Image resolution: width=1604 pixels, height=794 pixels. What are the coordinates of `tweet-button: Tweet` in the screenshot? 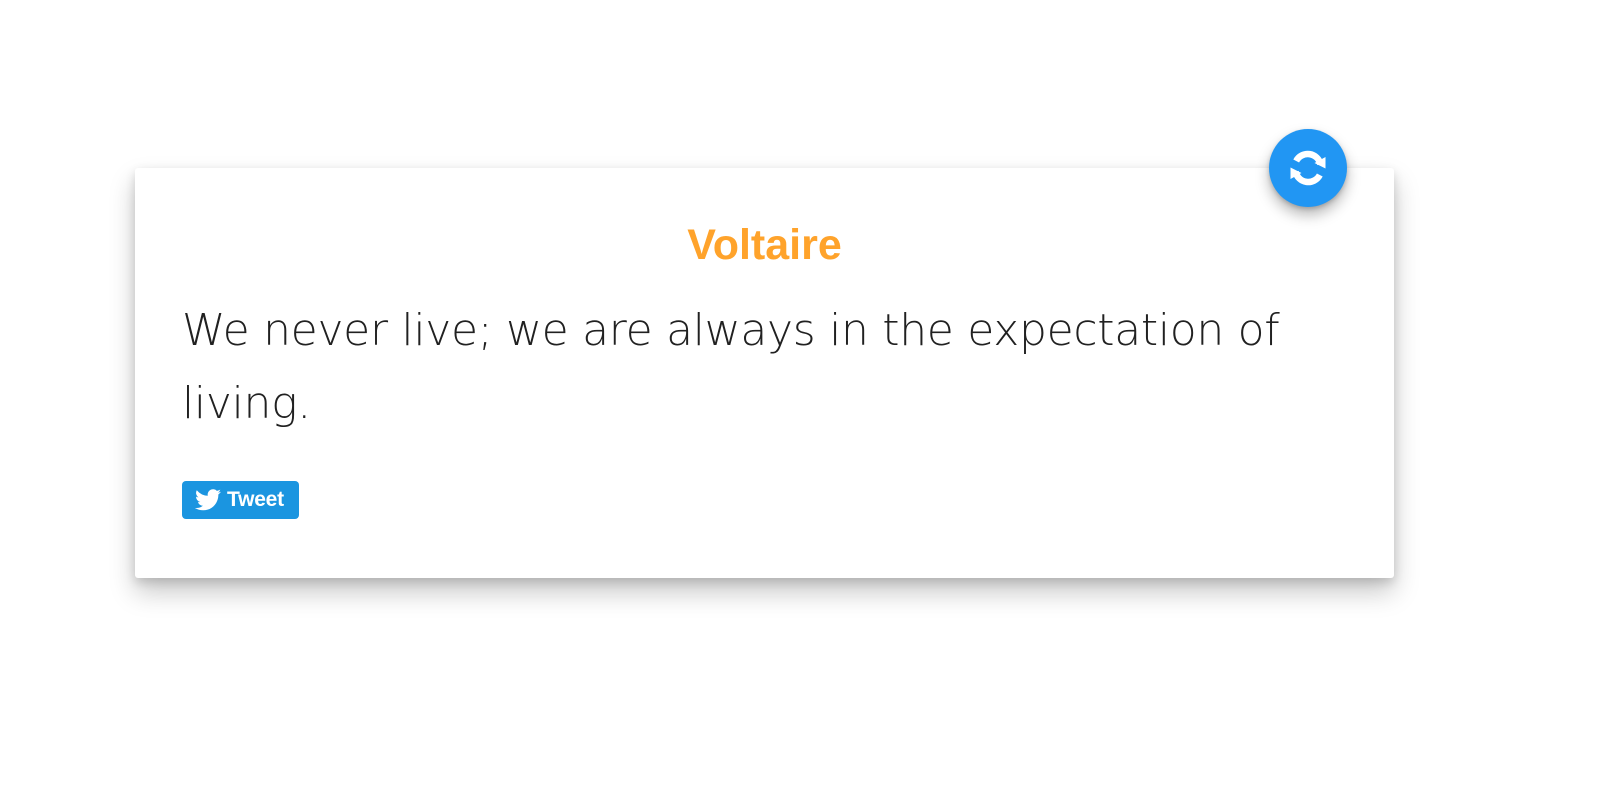 It's located at (240, 500).